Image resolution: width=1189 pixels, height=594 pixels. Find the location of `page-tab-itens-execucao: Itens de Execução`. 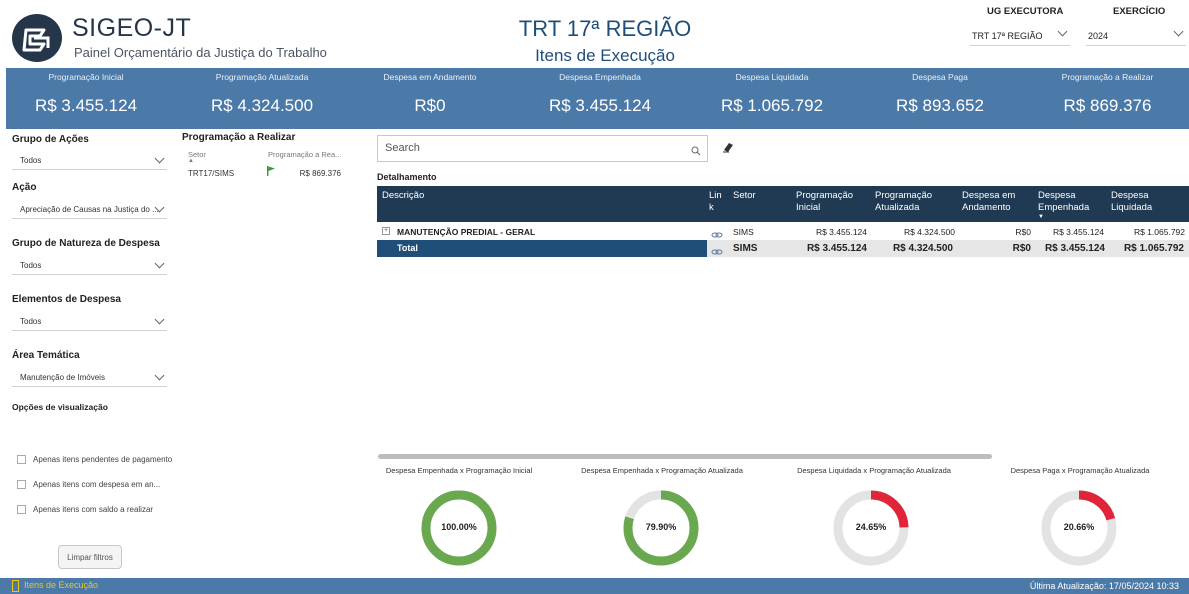

page-tab-itens-execucao: Itens de Execução is located at coordinates (61, 585).